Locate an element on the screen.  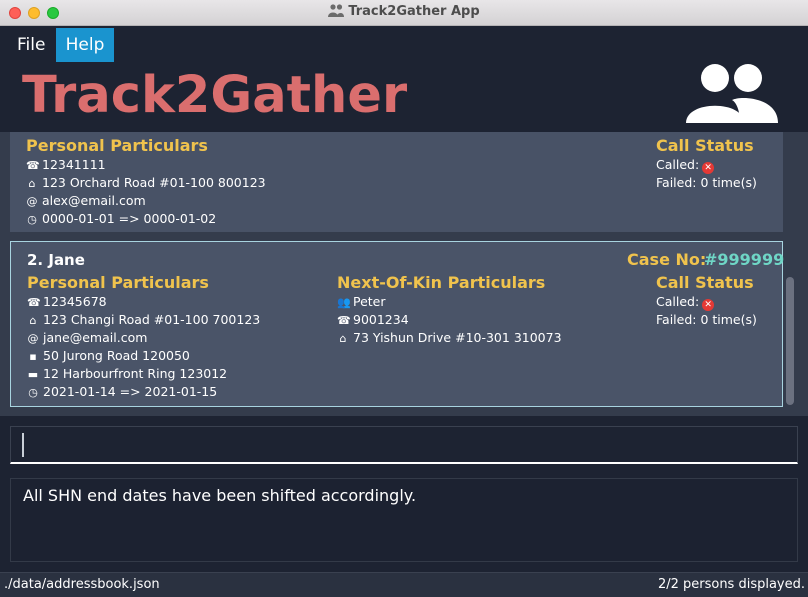
list-scrollbar is located at coordinates (790, 276).